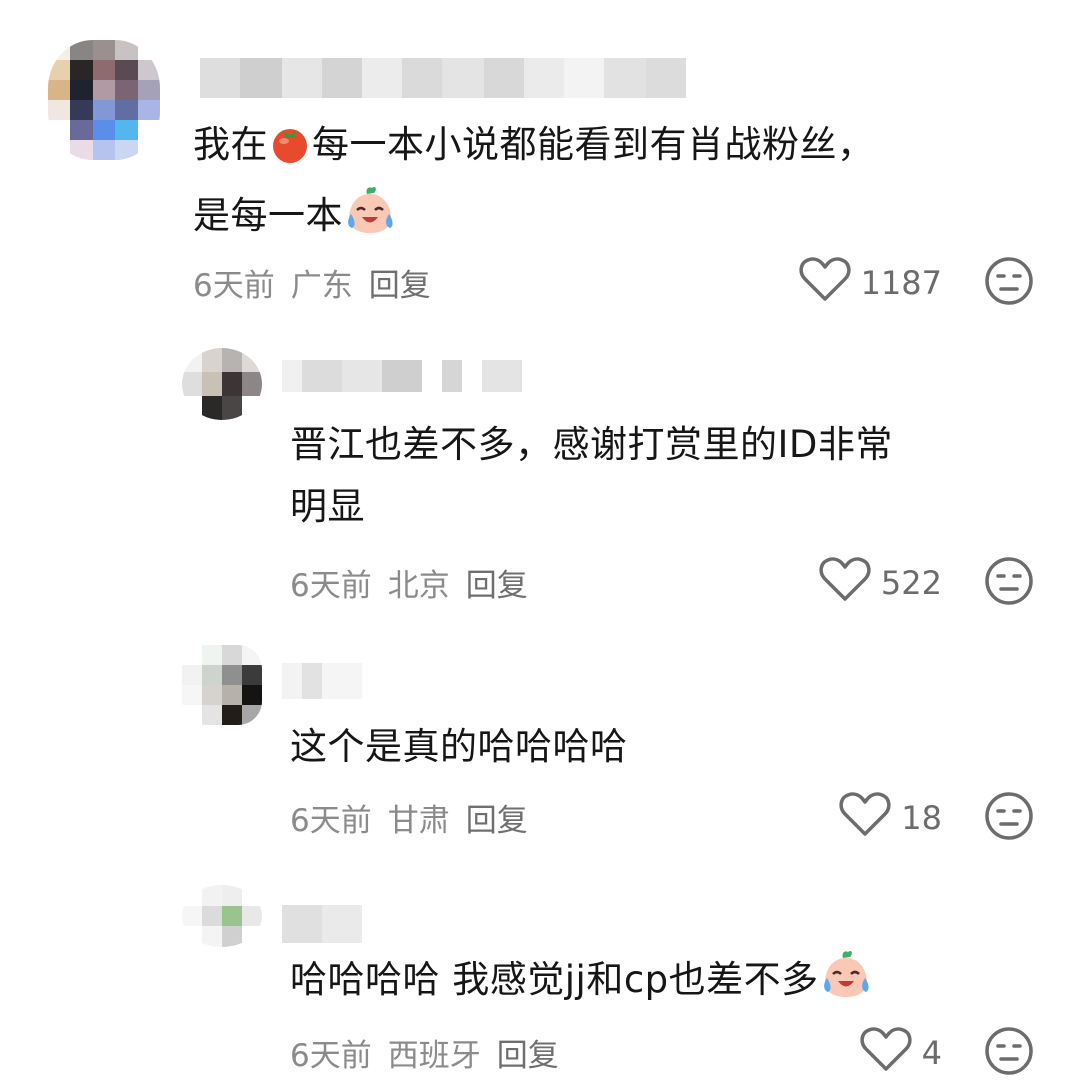  What do you see at coordinates (418, 821) in the screenshot?
I see `location: 甘肃` at bounding box center [418, 821].